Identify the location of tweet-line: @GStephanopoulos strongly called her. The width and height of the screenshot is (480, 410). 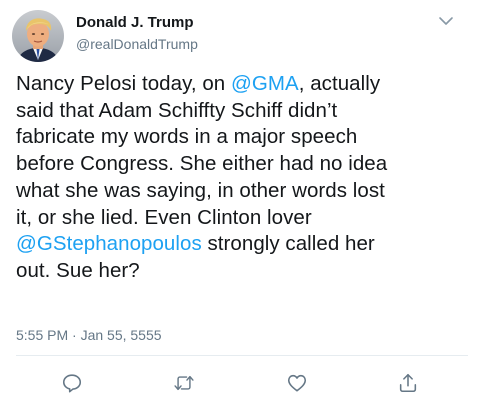
(242, 244).